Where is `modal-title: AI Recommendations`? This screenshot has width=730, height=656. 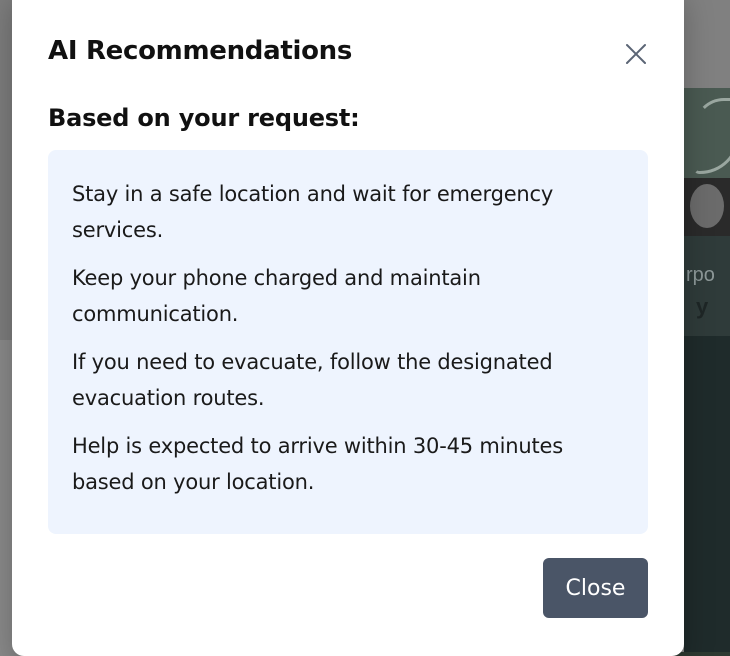 modal-title: AI Recommendations is located at coordinates (200, 51).